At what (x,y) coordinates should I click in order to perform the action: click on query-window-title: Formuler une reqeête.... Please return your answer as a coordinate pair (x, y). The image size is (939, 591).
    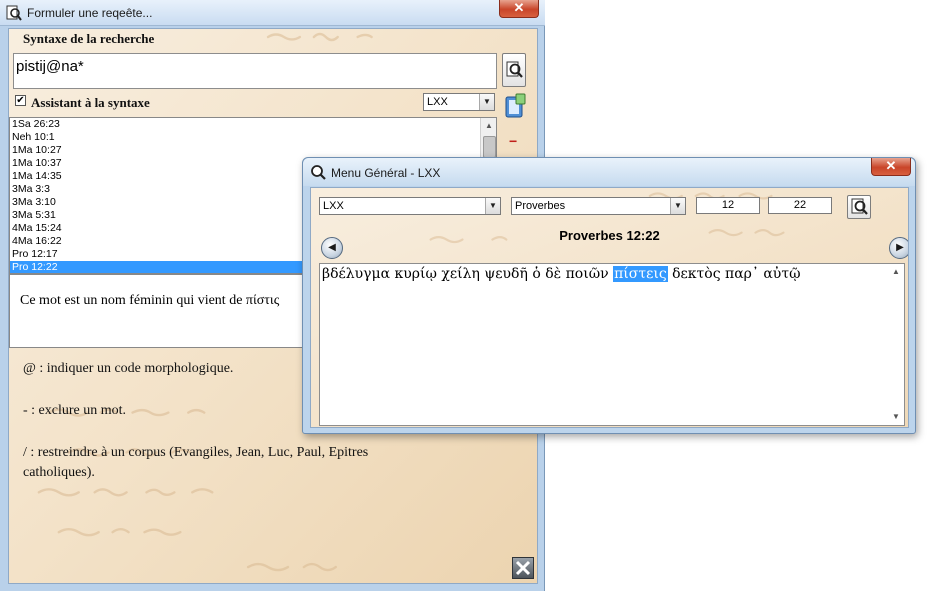
    Looking at the image, I should click on (90, 13).